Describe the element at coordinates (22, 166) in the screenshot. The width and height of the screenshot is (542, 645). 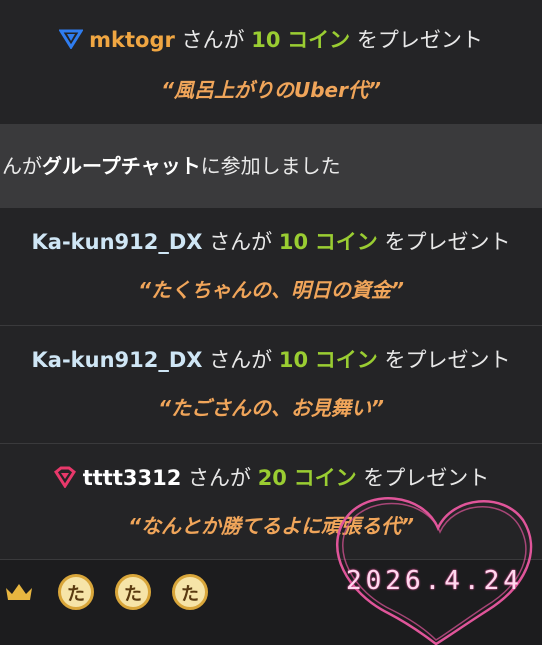
I see `system-prefix: んが` at that location.